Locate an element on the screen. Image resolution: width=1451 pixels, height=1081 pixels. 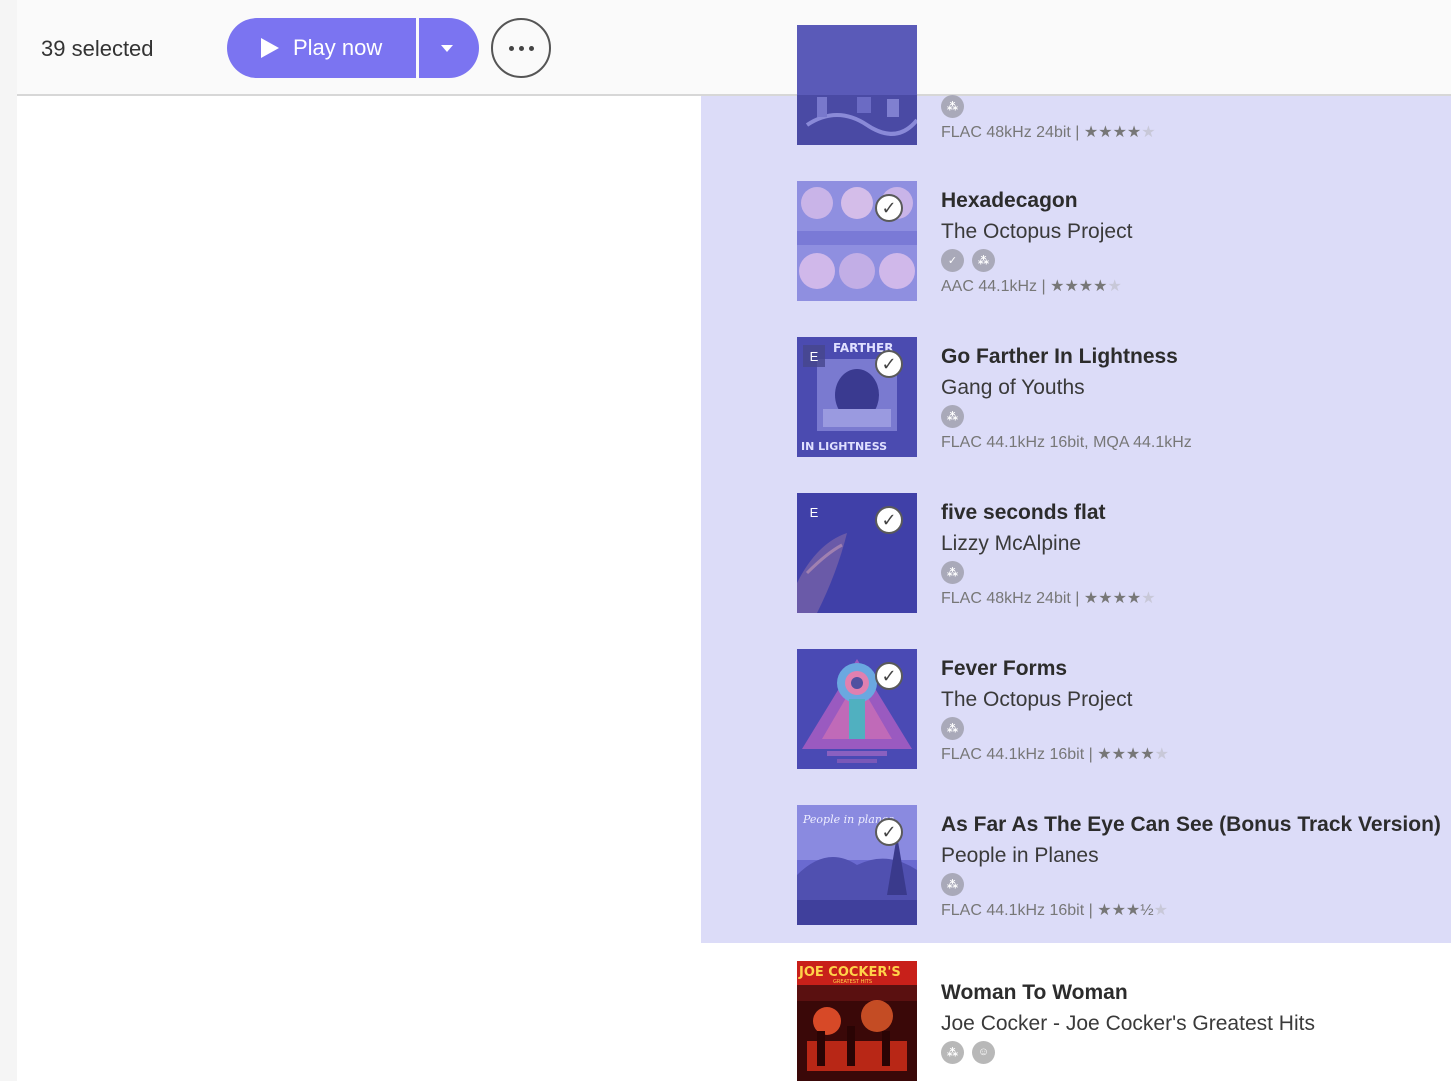
album-cover: JOE COCKER'S GREATEST HITS is located at coordinates (857, 1021).